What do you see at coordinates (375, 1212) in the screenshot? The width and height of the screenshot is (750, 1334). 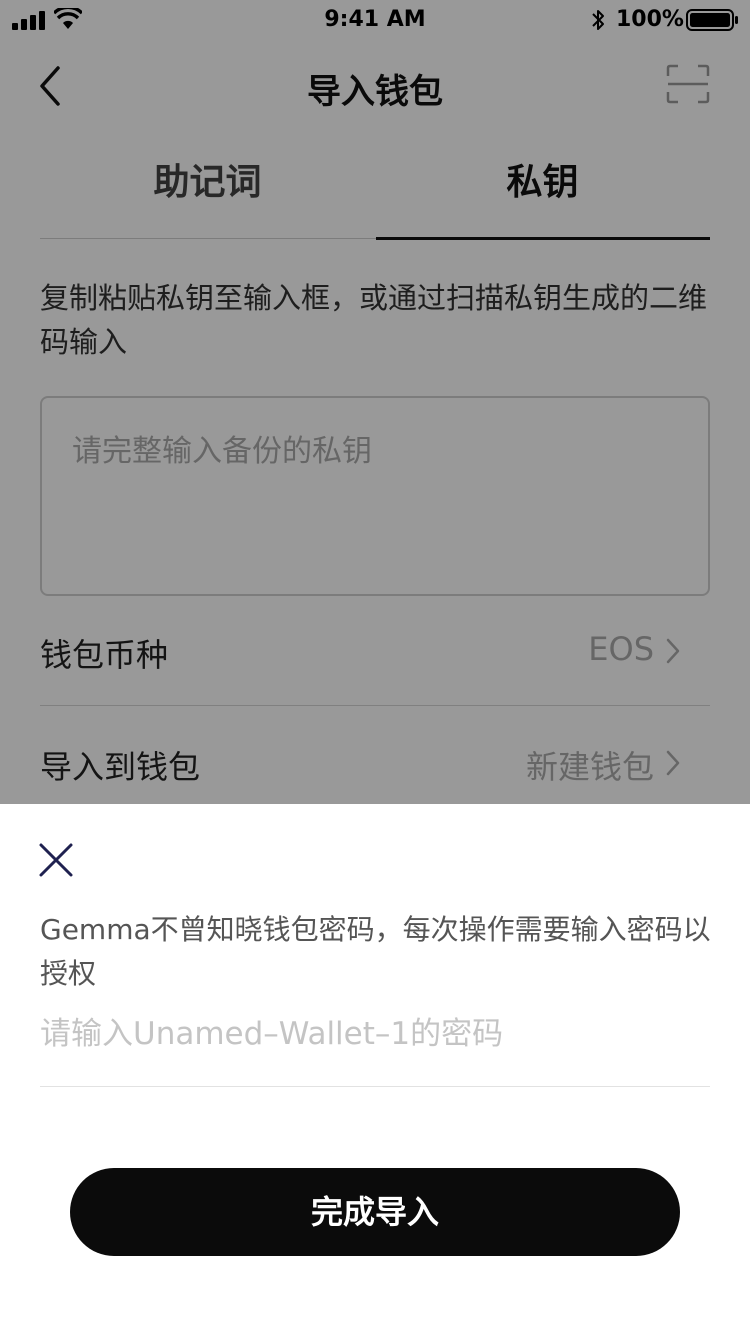 I see `complete-import-button: 完成导入` at bounding box center [375, 1212].